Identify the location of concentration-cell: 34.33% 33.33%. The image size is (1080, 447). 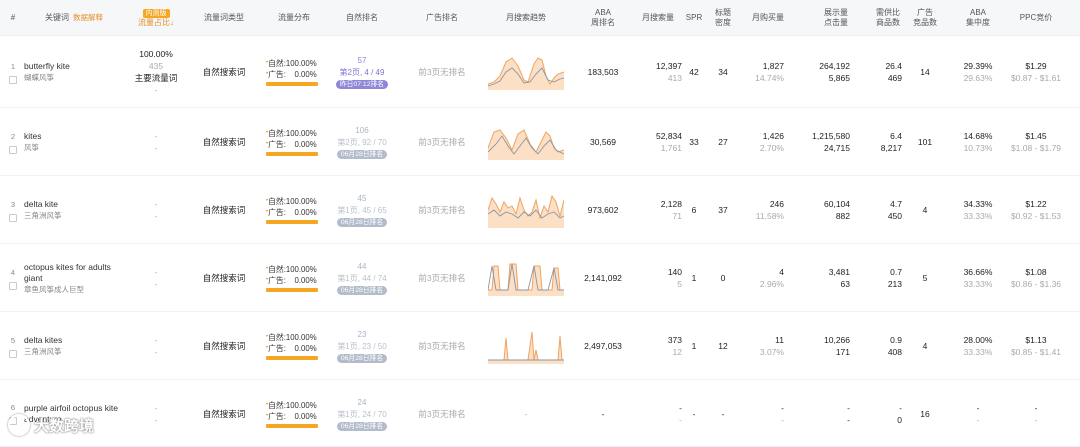
(978, 210).